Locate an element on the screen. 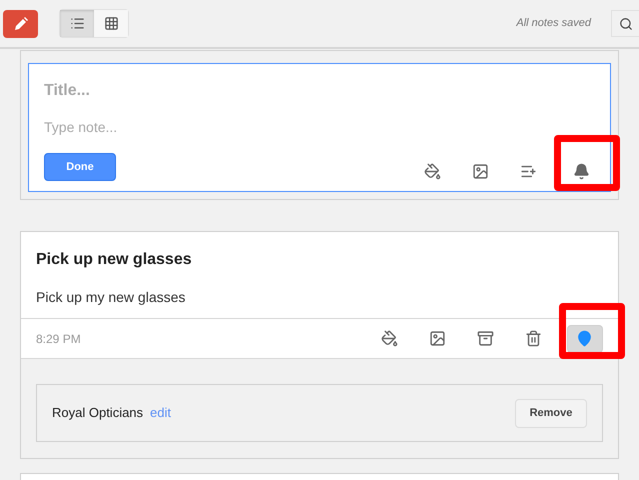 The height and width of the screenshot is (480, 639). done-button: Done is located at coordinates (80, 167).